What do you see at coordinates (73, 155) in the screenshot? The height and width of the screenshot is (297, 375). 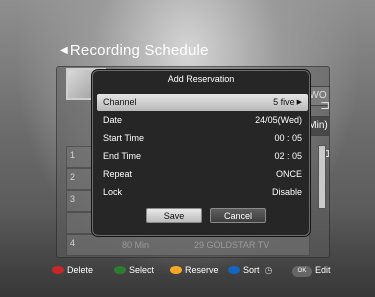 I see `schedule-row-number: 1` at bounding box center [73, 155].